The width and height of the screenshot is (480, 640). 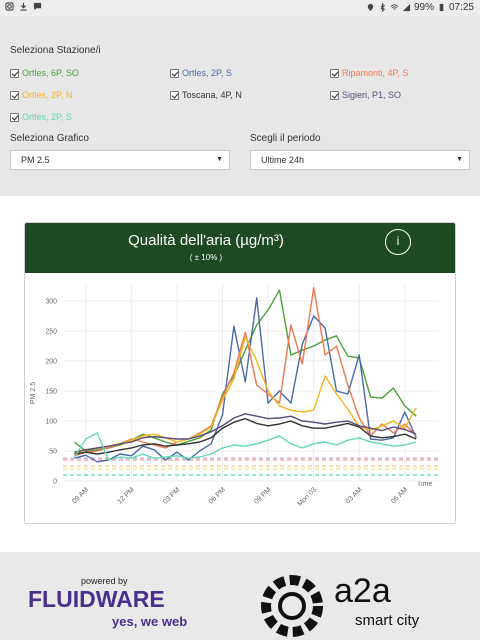 I want to click on message-icon, so click(x=37, y=6).